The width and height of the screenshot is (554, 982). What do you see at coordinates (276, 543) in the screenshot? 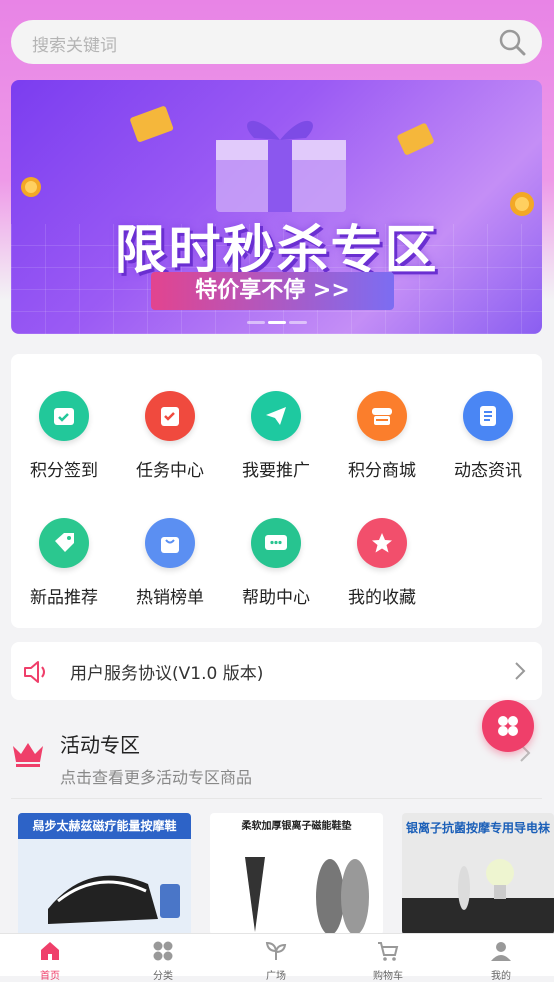
I see `chat-bubble-icon` at bounding box center [276, 543].